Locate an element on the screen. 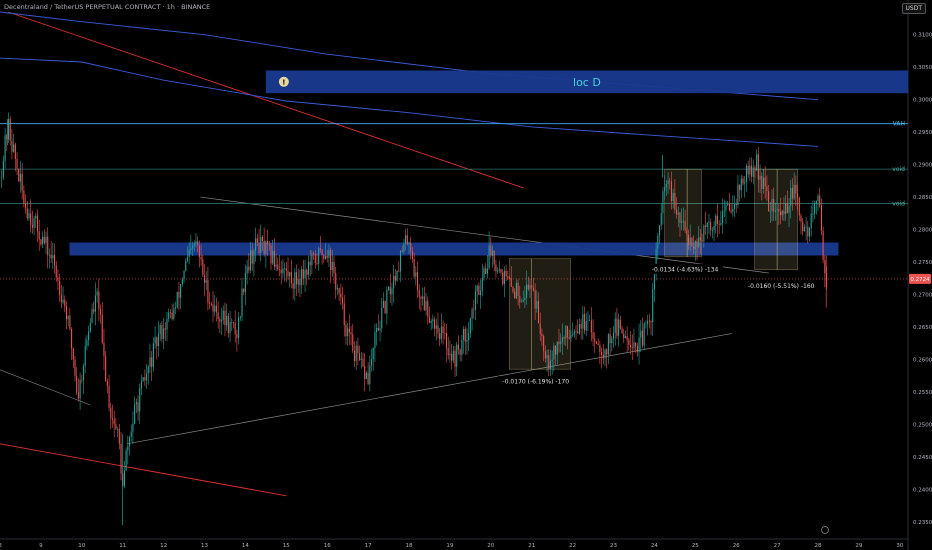  y-tick-label: 0.3000 is located at coordinates (922, 101).